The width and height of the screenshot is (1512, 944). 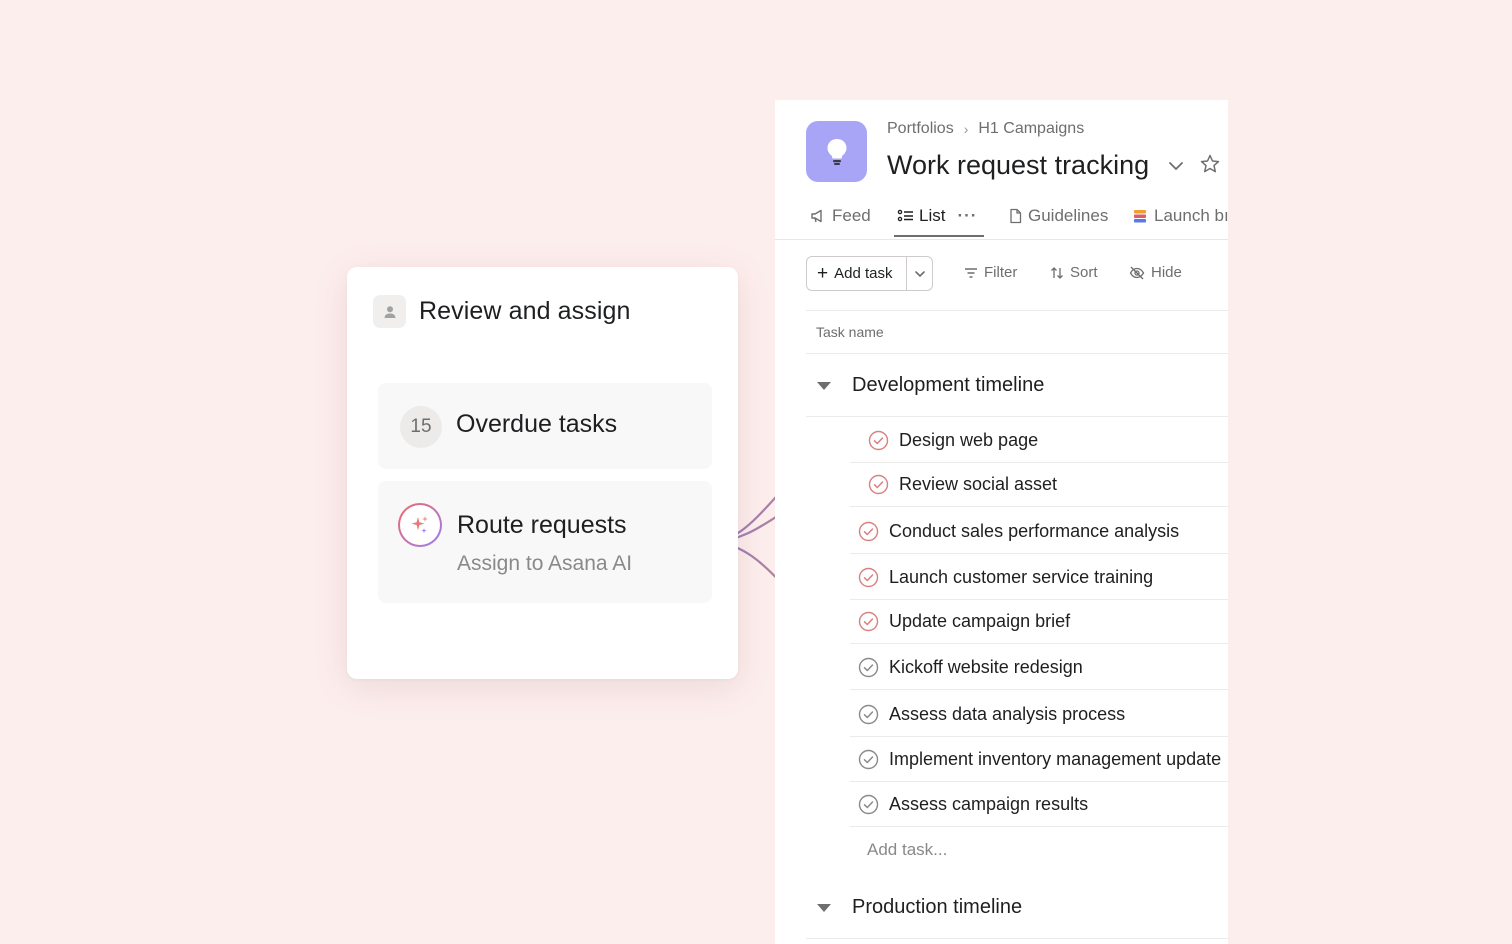 I want to click on sort-icon, so click(x=1057, y=272).